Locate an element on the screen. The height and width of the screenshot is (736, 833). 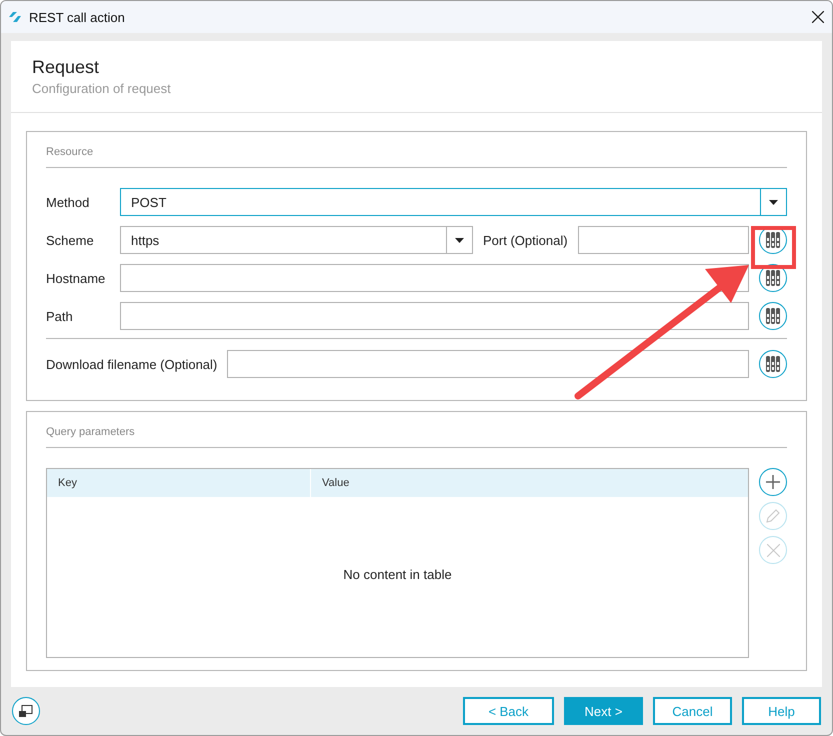
field-label: Scheme is located at coordinates (70, 240).